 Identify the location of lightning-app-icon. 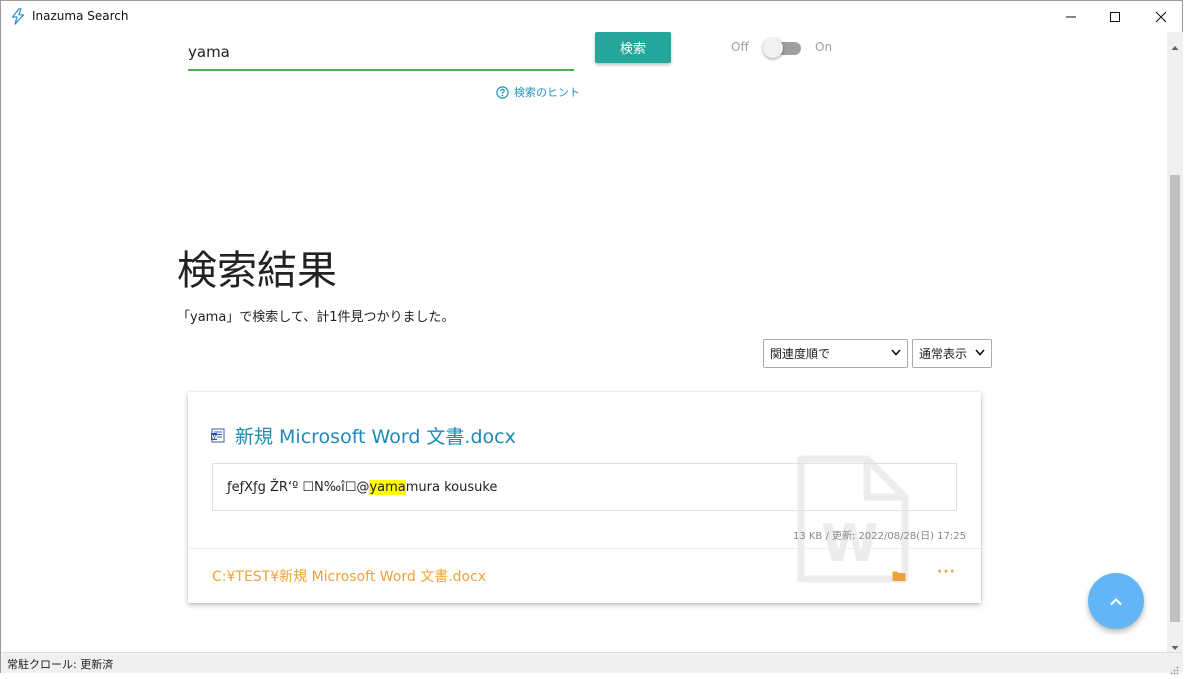
(18, 16).